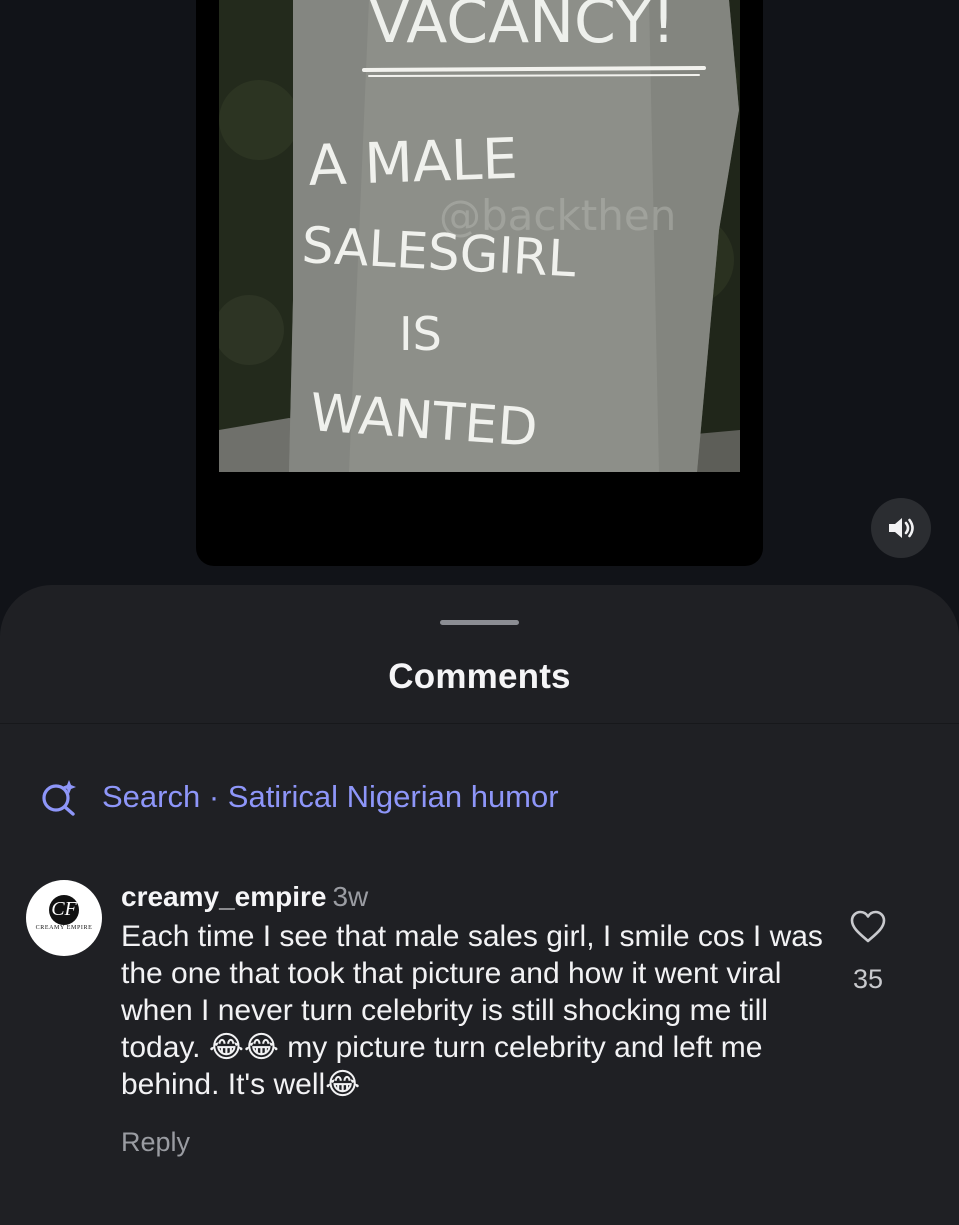  Describe the element at coordinates (420, 334) in the screenshot. I see `chalk-line-3: IS` at that location.